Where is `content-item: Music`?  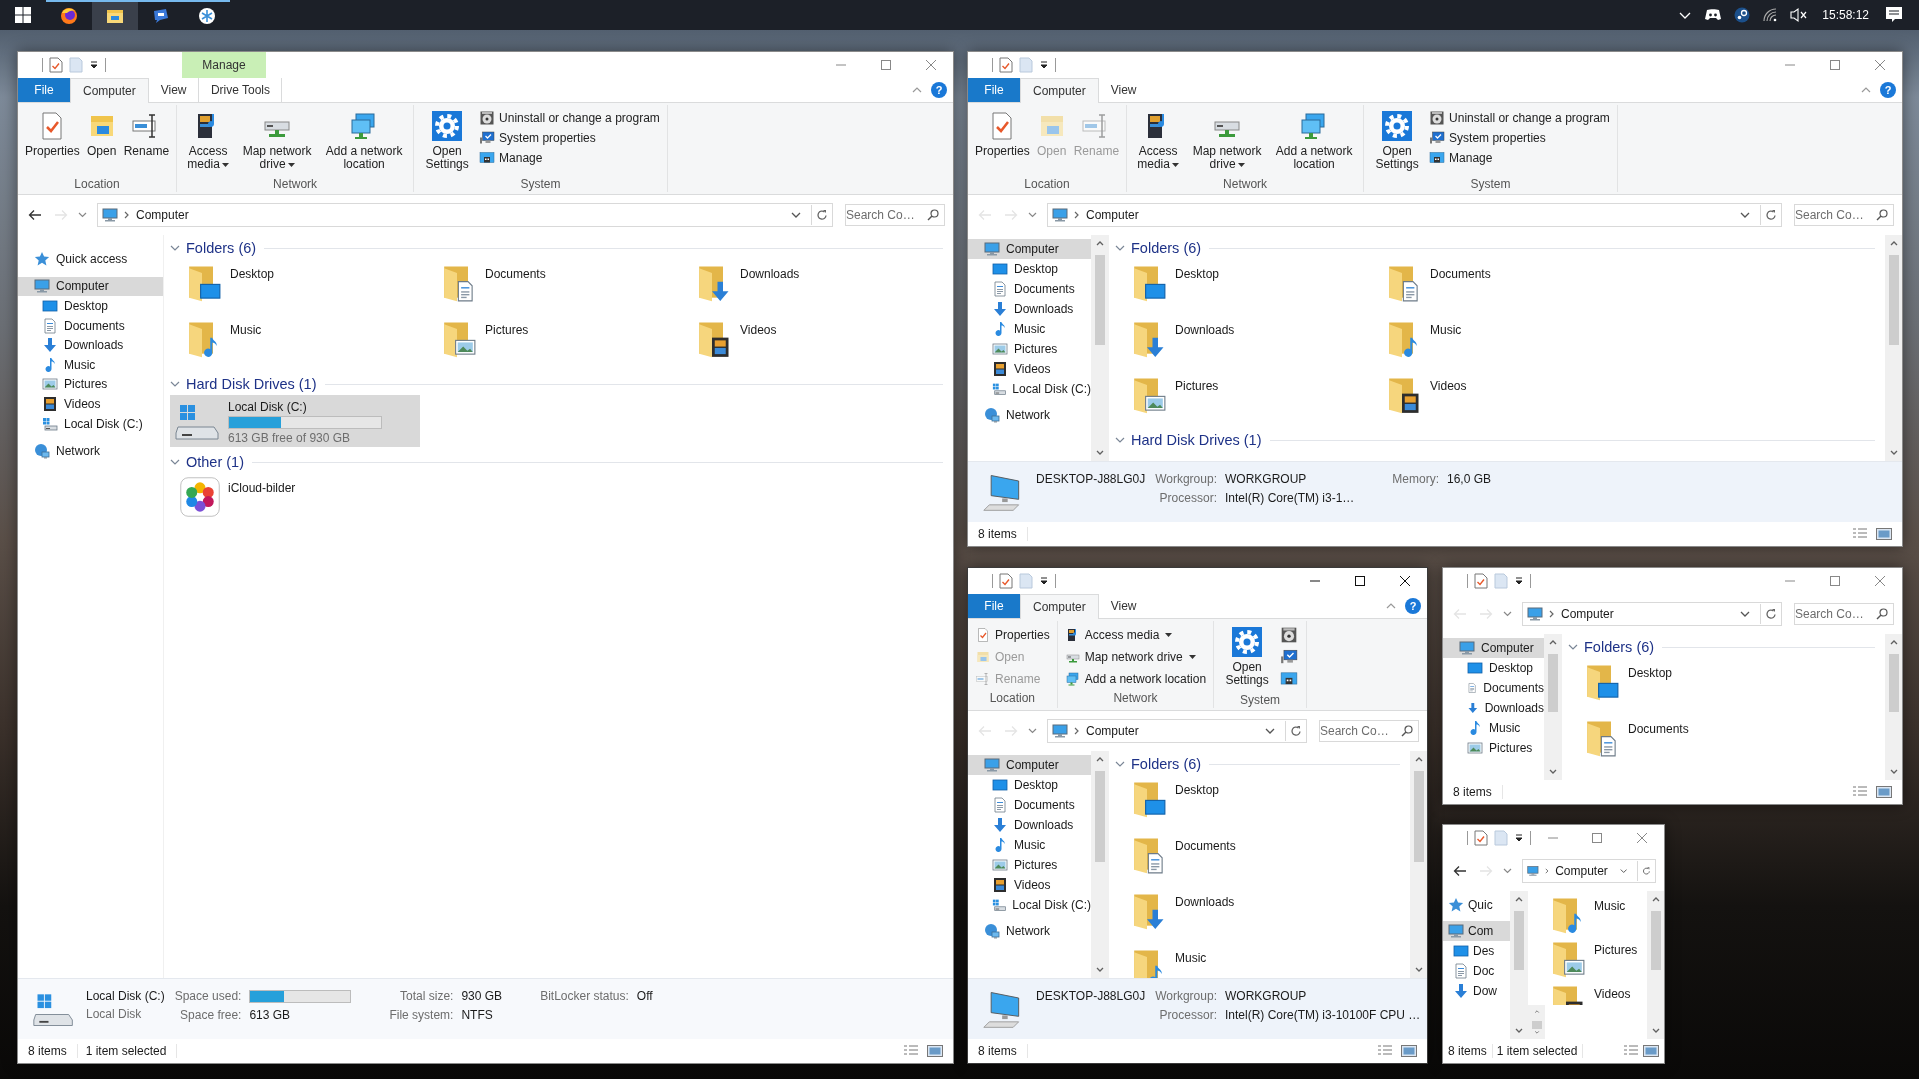 content-item: Music is located at coordinates (1587, 913).